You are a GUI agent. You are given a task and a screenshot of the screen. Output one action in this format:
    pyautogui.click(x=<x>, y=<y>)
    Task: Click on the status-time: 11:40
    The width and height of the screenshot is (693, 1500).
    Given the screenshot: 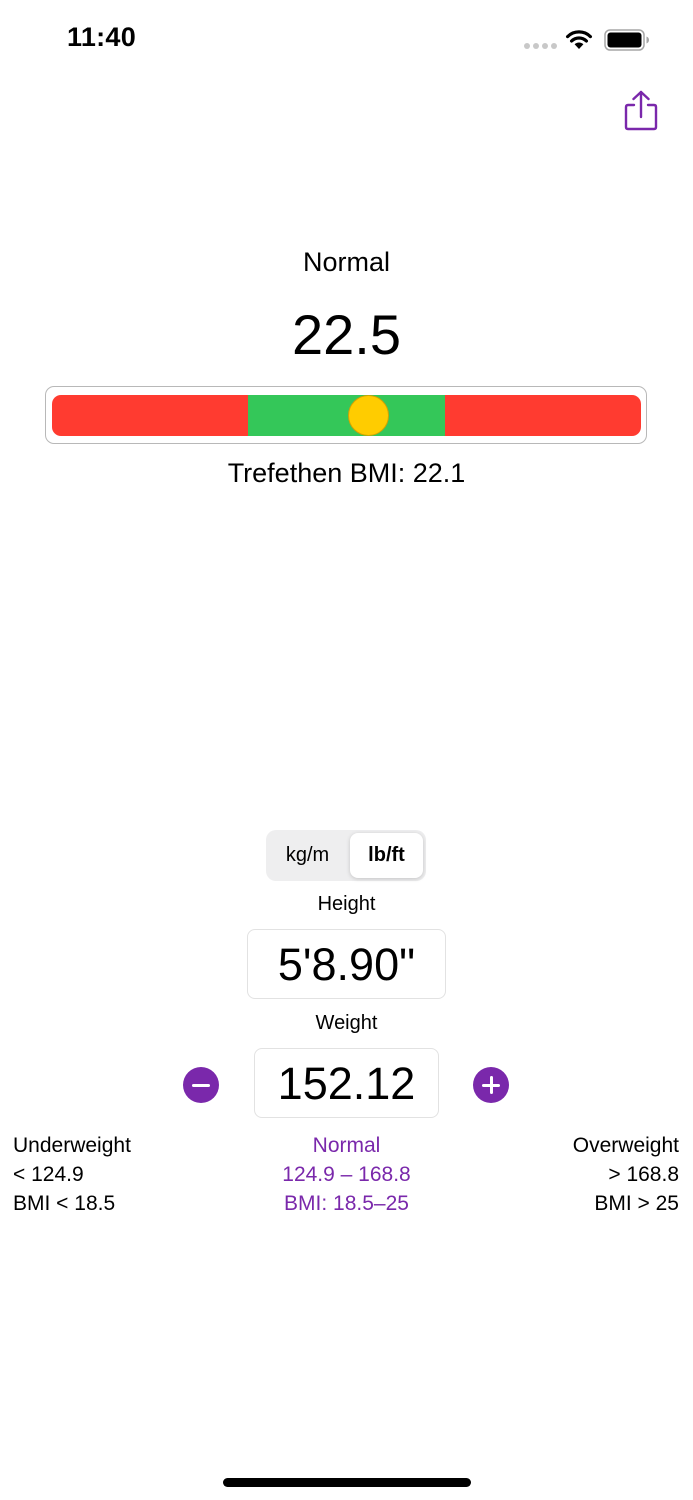 What is the action you would take?
    pyautogui.click(x=102, y=37)
    